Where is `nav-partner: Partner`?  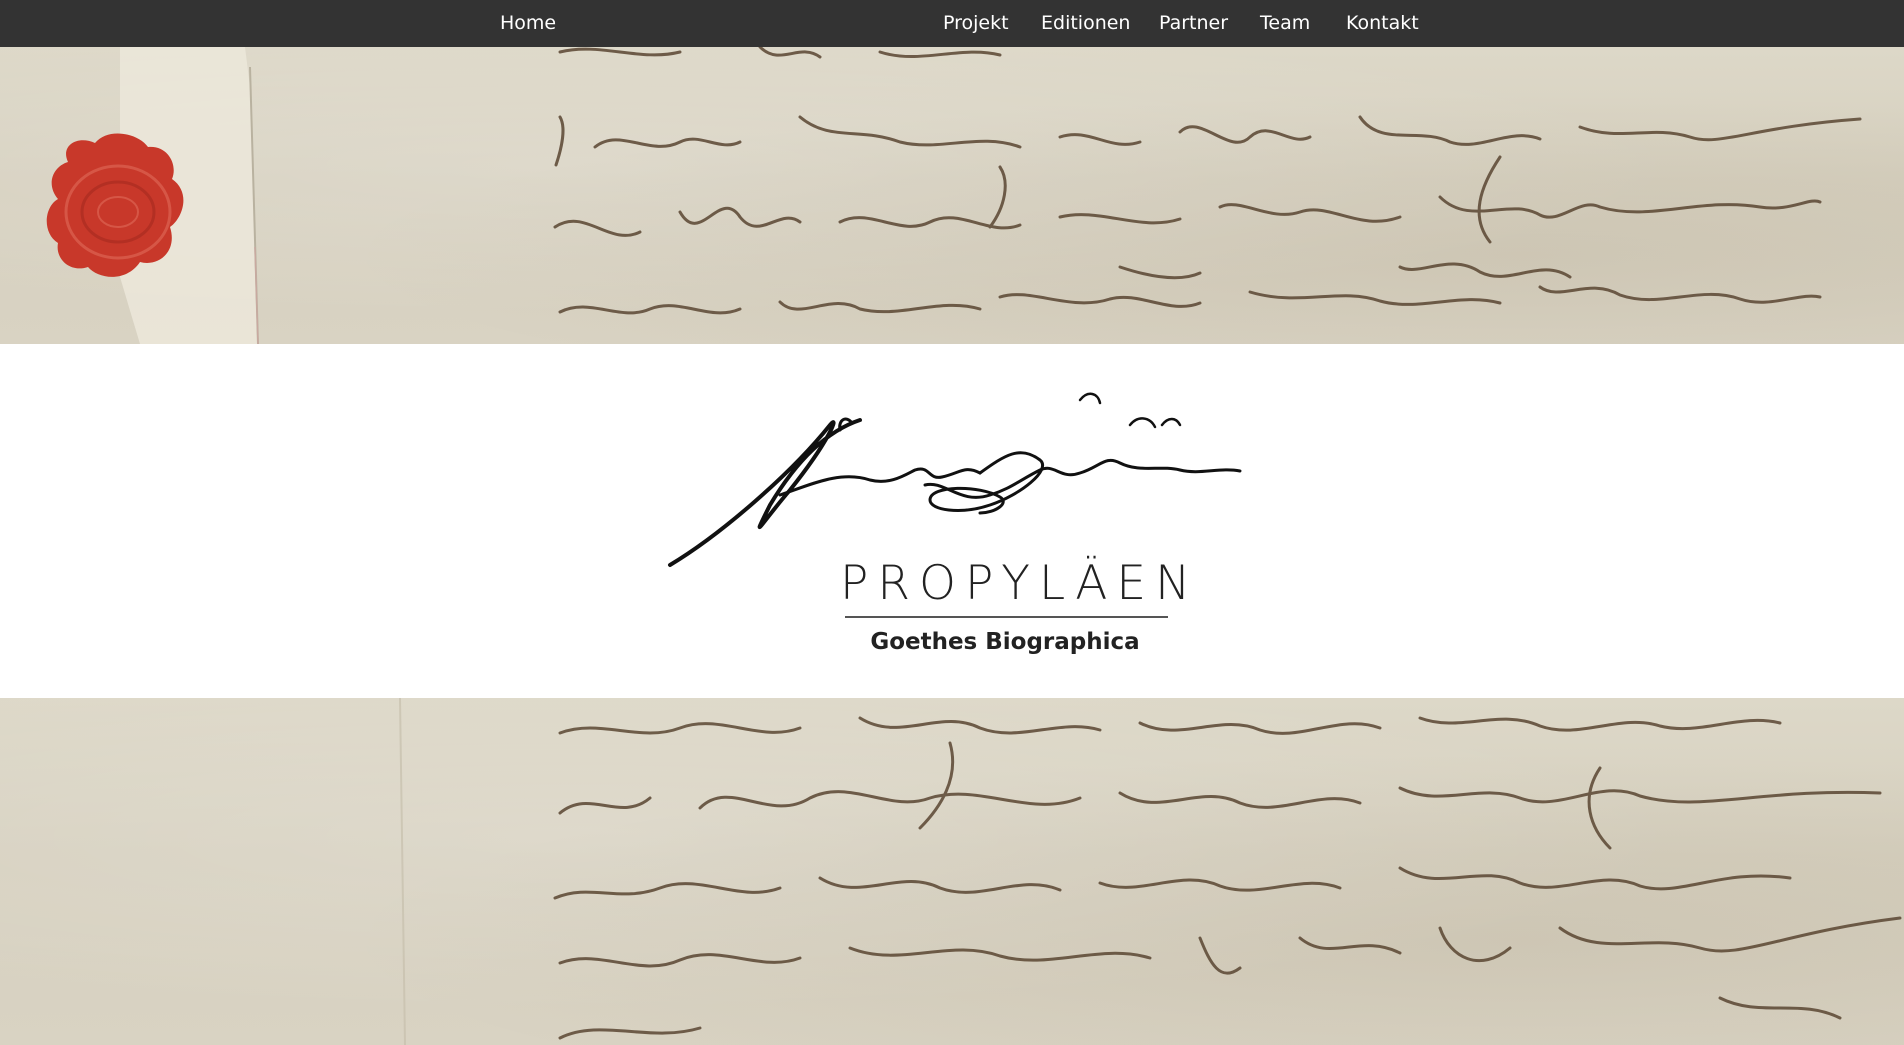
nav-partner: Partner is located at coordinates (1193, 23).